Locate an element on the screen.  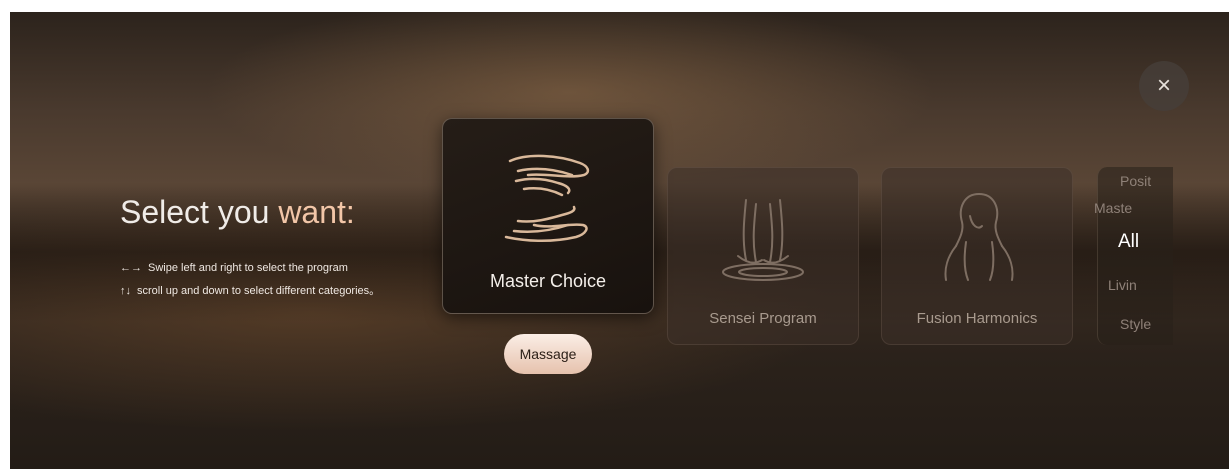
card-label: Fusion Harmonics is located at coordinates (977, 318).